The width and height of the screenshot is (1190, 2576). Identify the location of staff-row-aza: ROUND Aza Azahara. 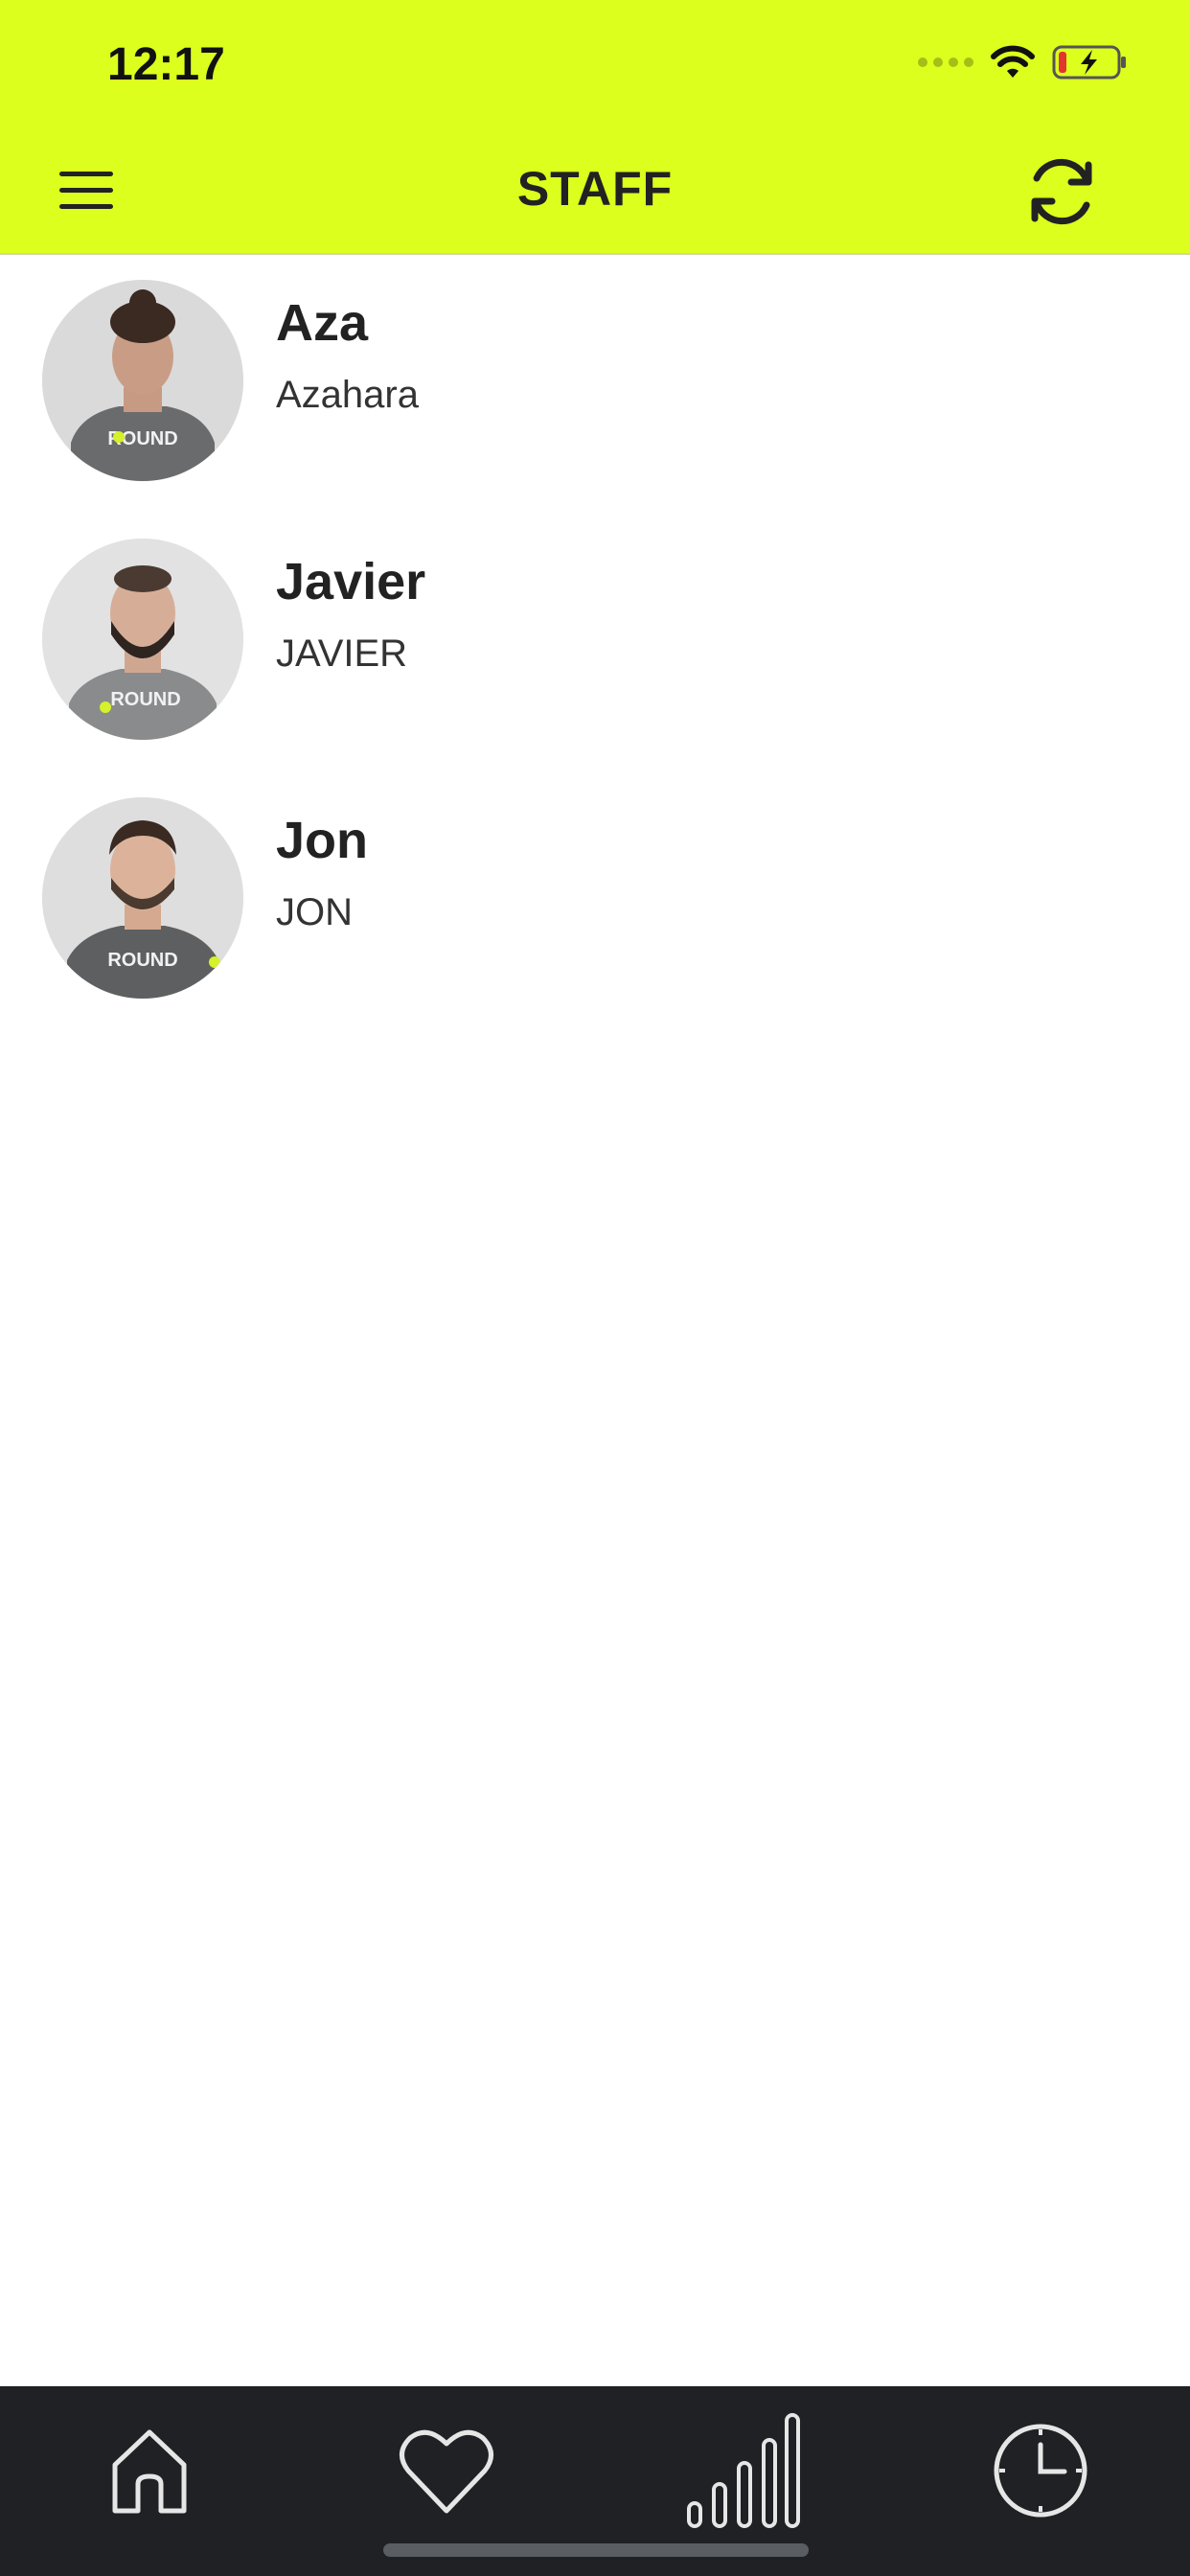
(595, 384).